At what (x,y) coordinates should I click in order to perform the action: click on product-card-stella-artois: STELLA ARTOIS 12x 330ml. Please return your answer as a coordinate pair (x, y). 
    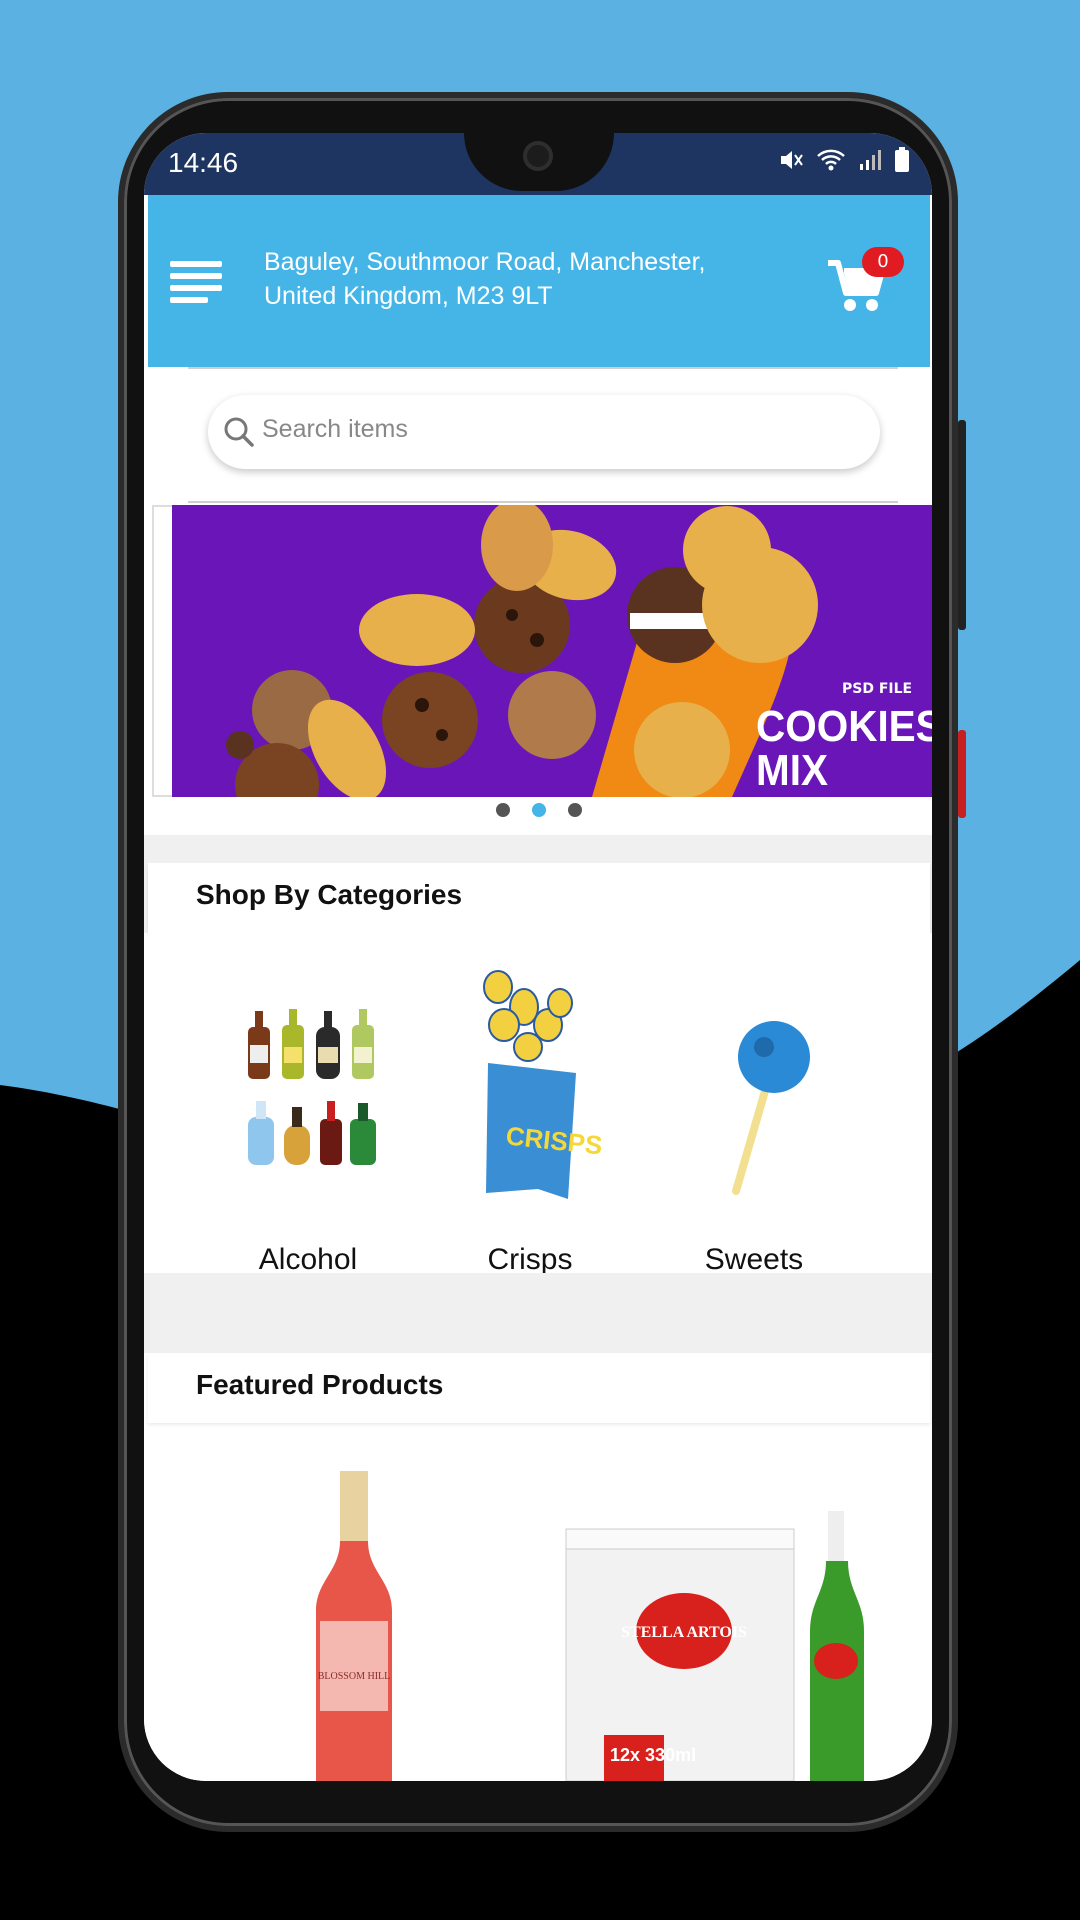
    Looking at the image, I should click on (724, 1646).